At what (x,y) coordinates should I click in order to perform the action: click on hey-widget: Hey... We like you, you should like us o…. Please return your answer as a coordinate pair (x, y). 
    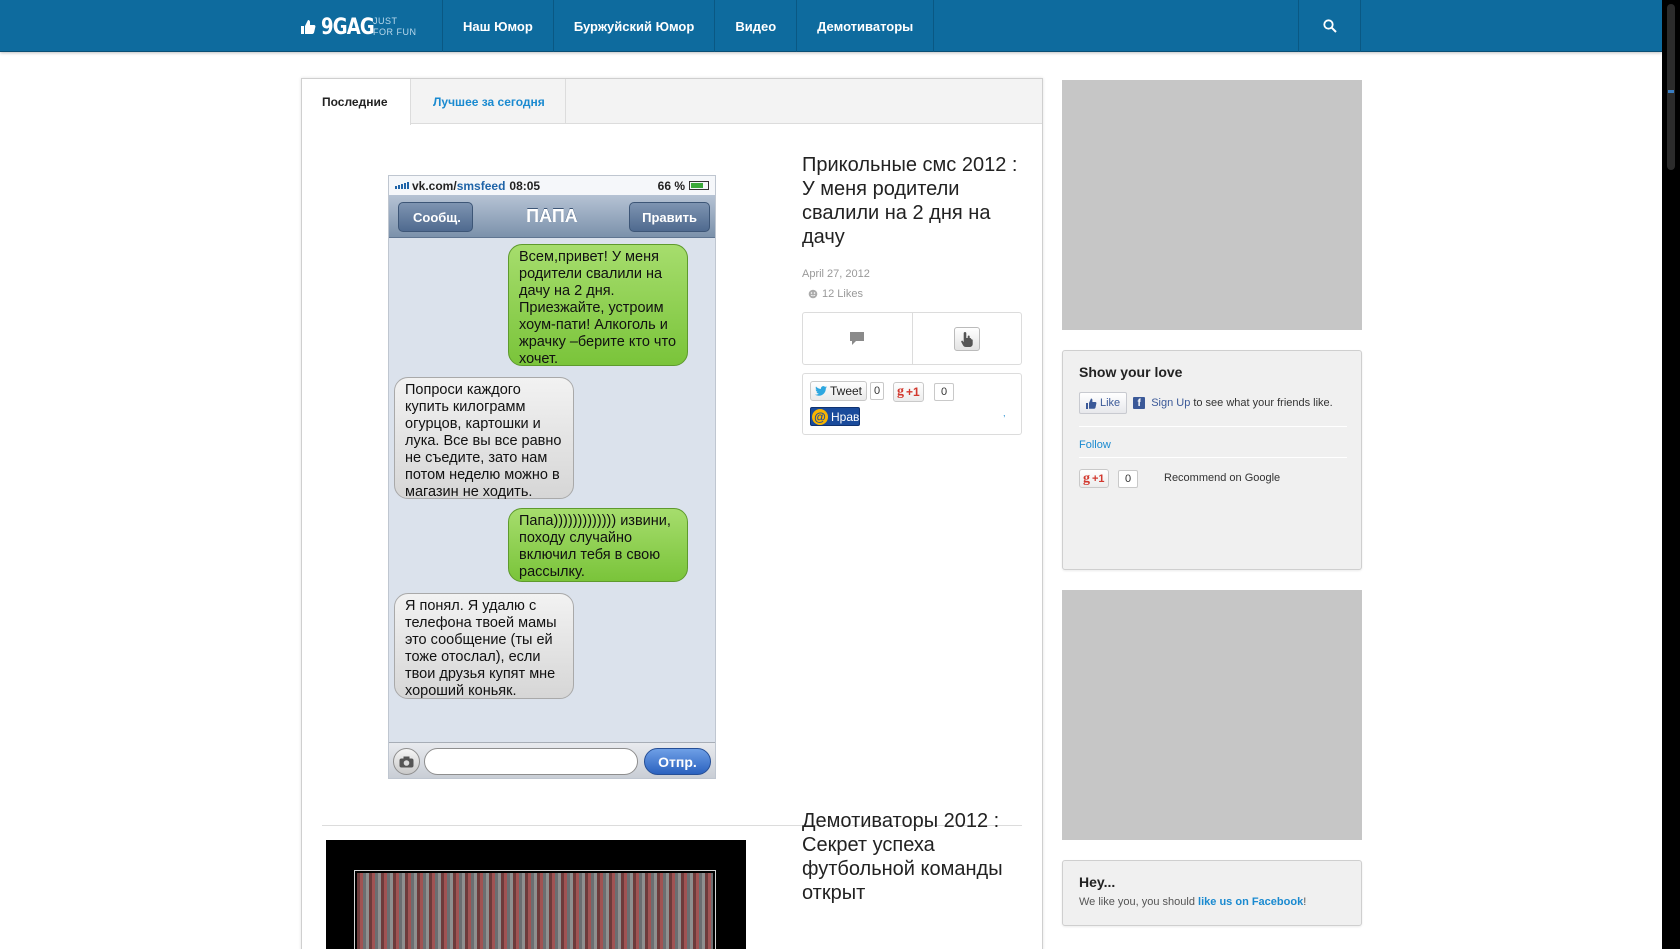
    Looking at the image, I should click on (1212, 893).